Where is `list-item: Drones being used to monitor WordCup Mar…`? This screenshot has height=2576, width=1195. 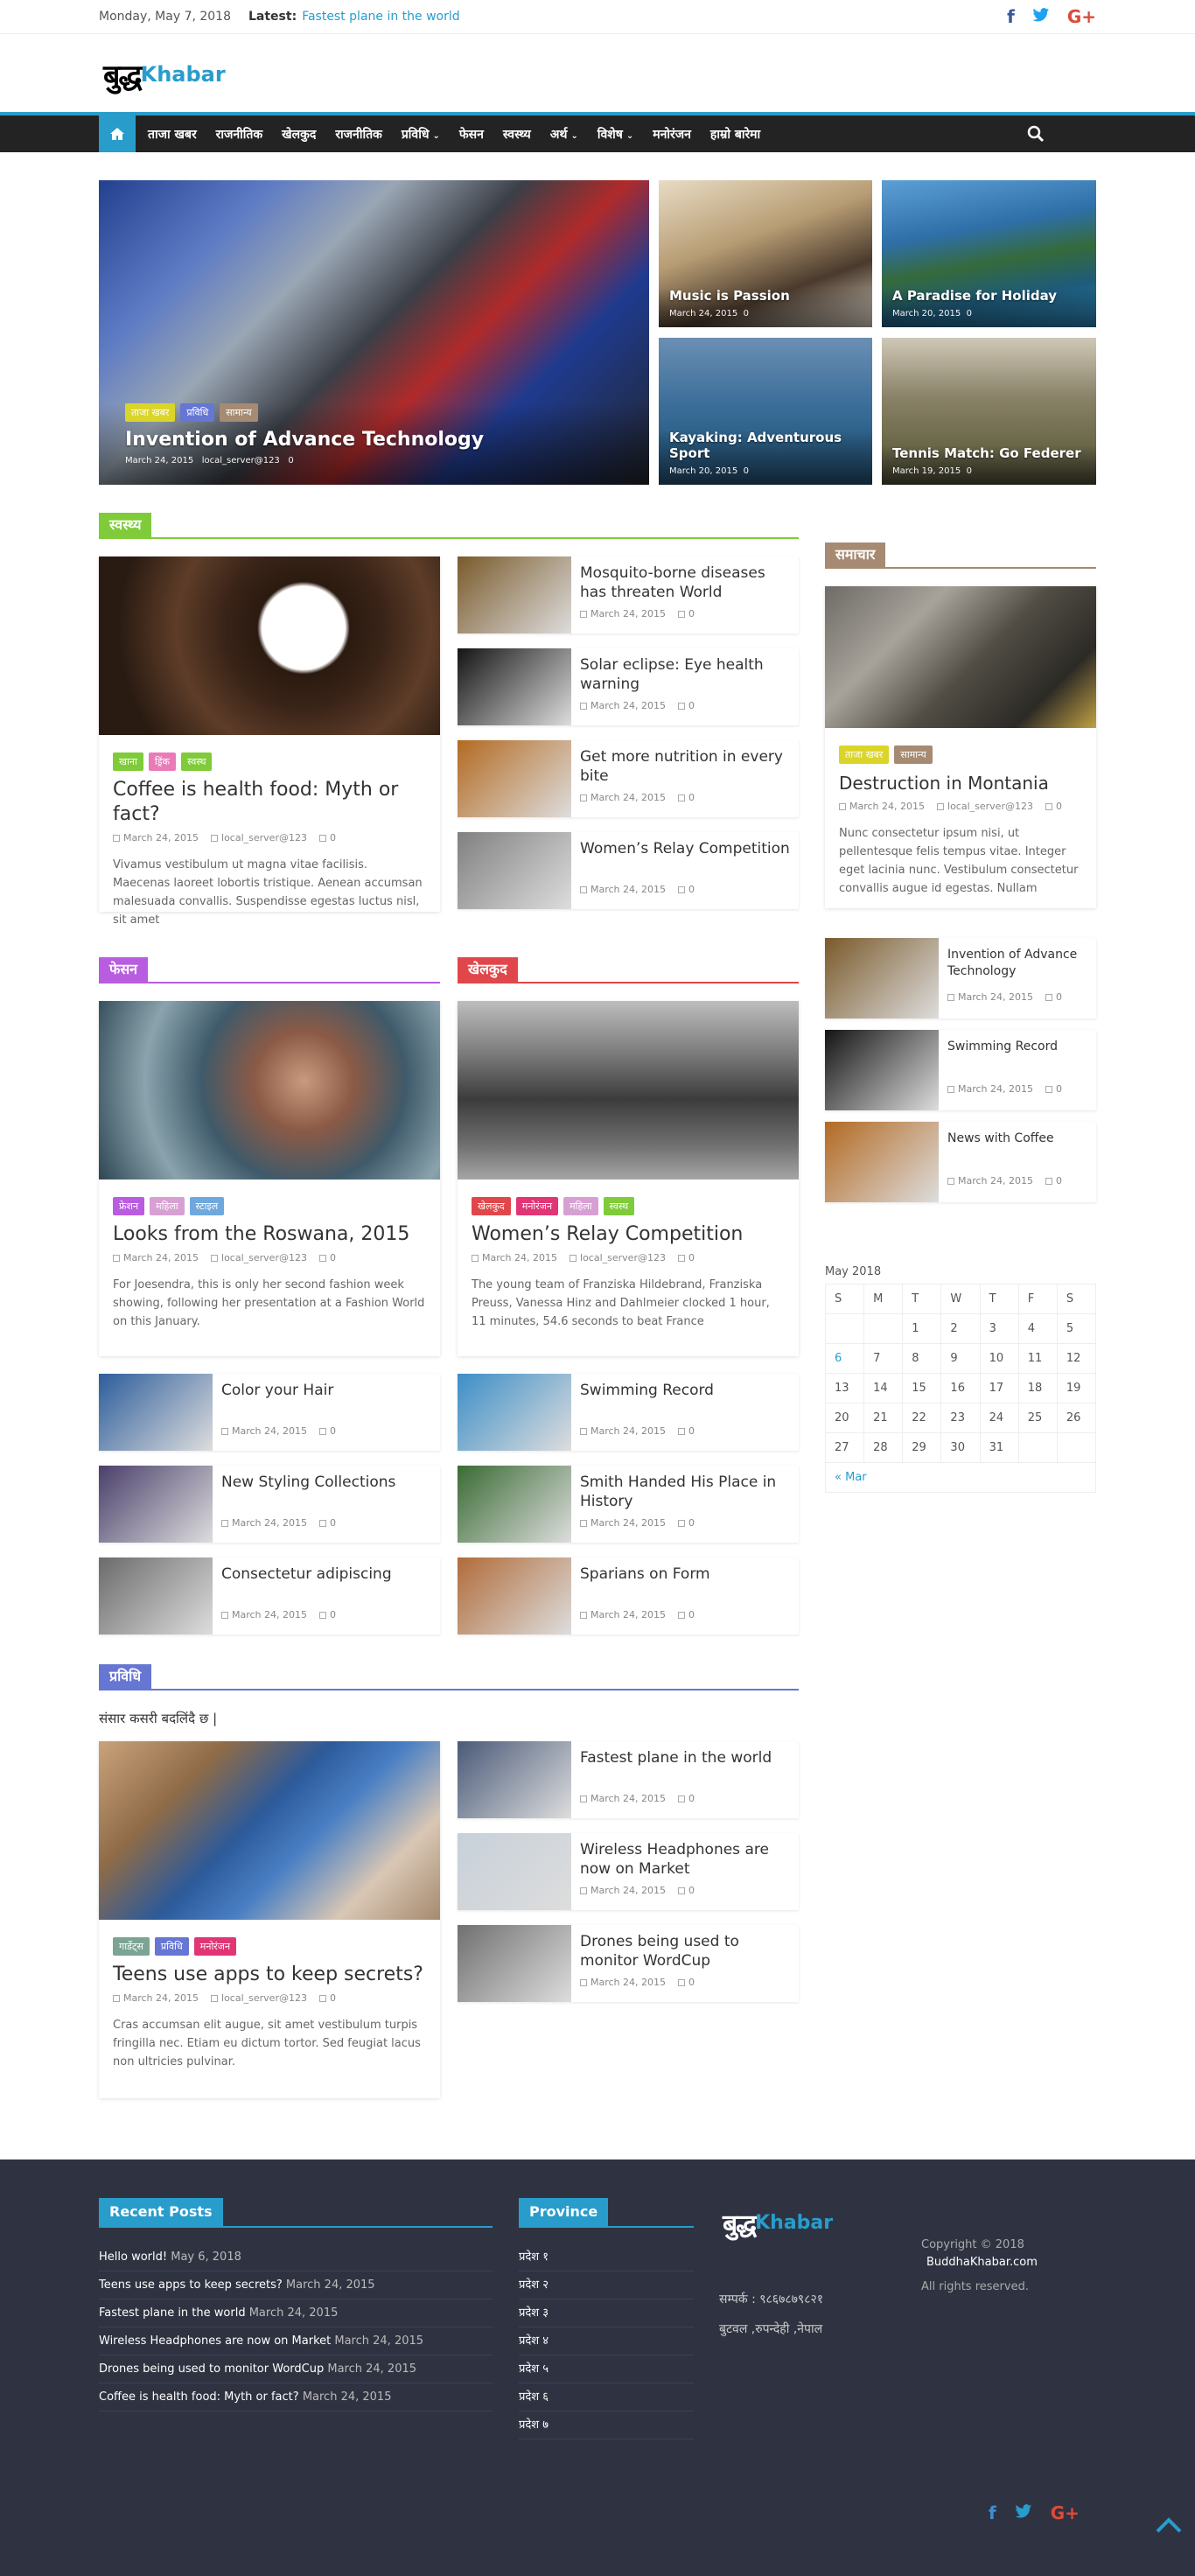
list-item: Drones being used to monitor WordCup Mar… is located at coordinates (628, 1963).